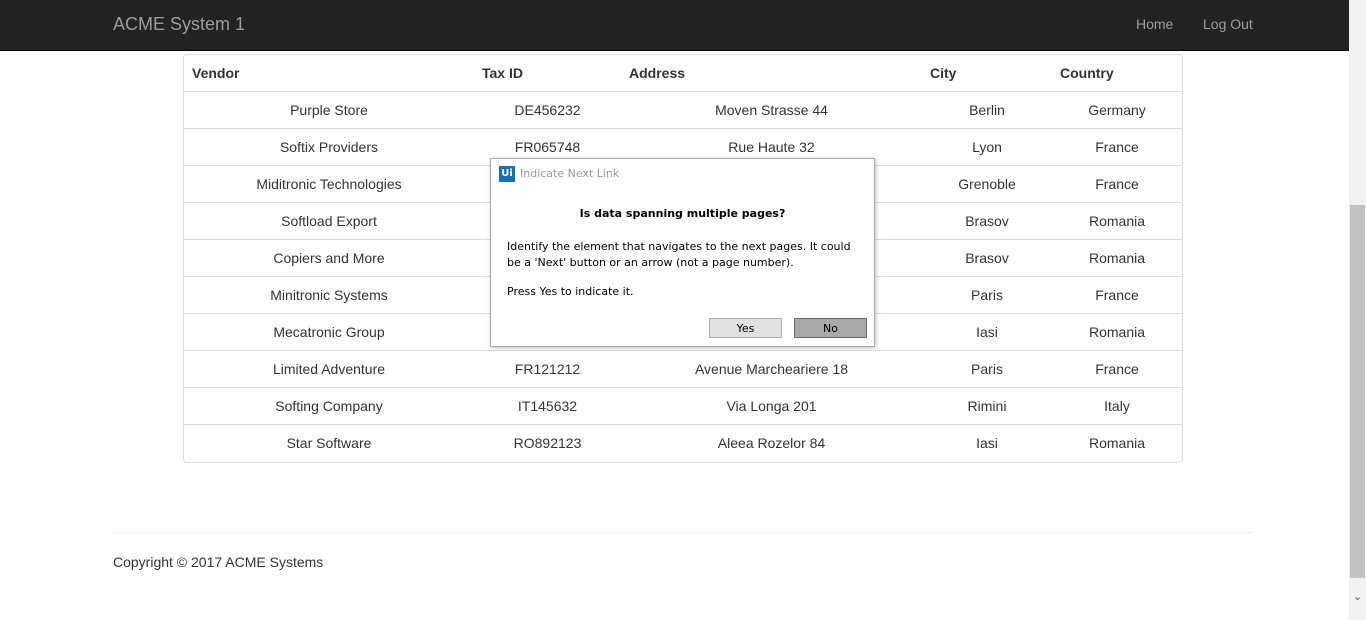 This screenshot has width=1366, height=620. I want to click on tax-id-cell: DE456232, so click(547, 110).